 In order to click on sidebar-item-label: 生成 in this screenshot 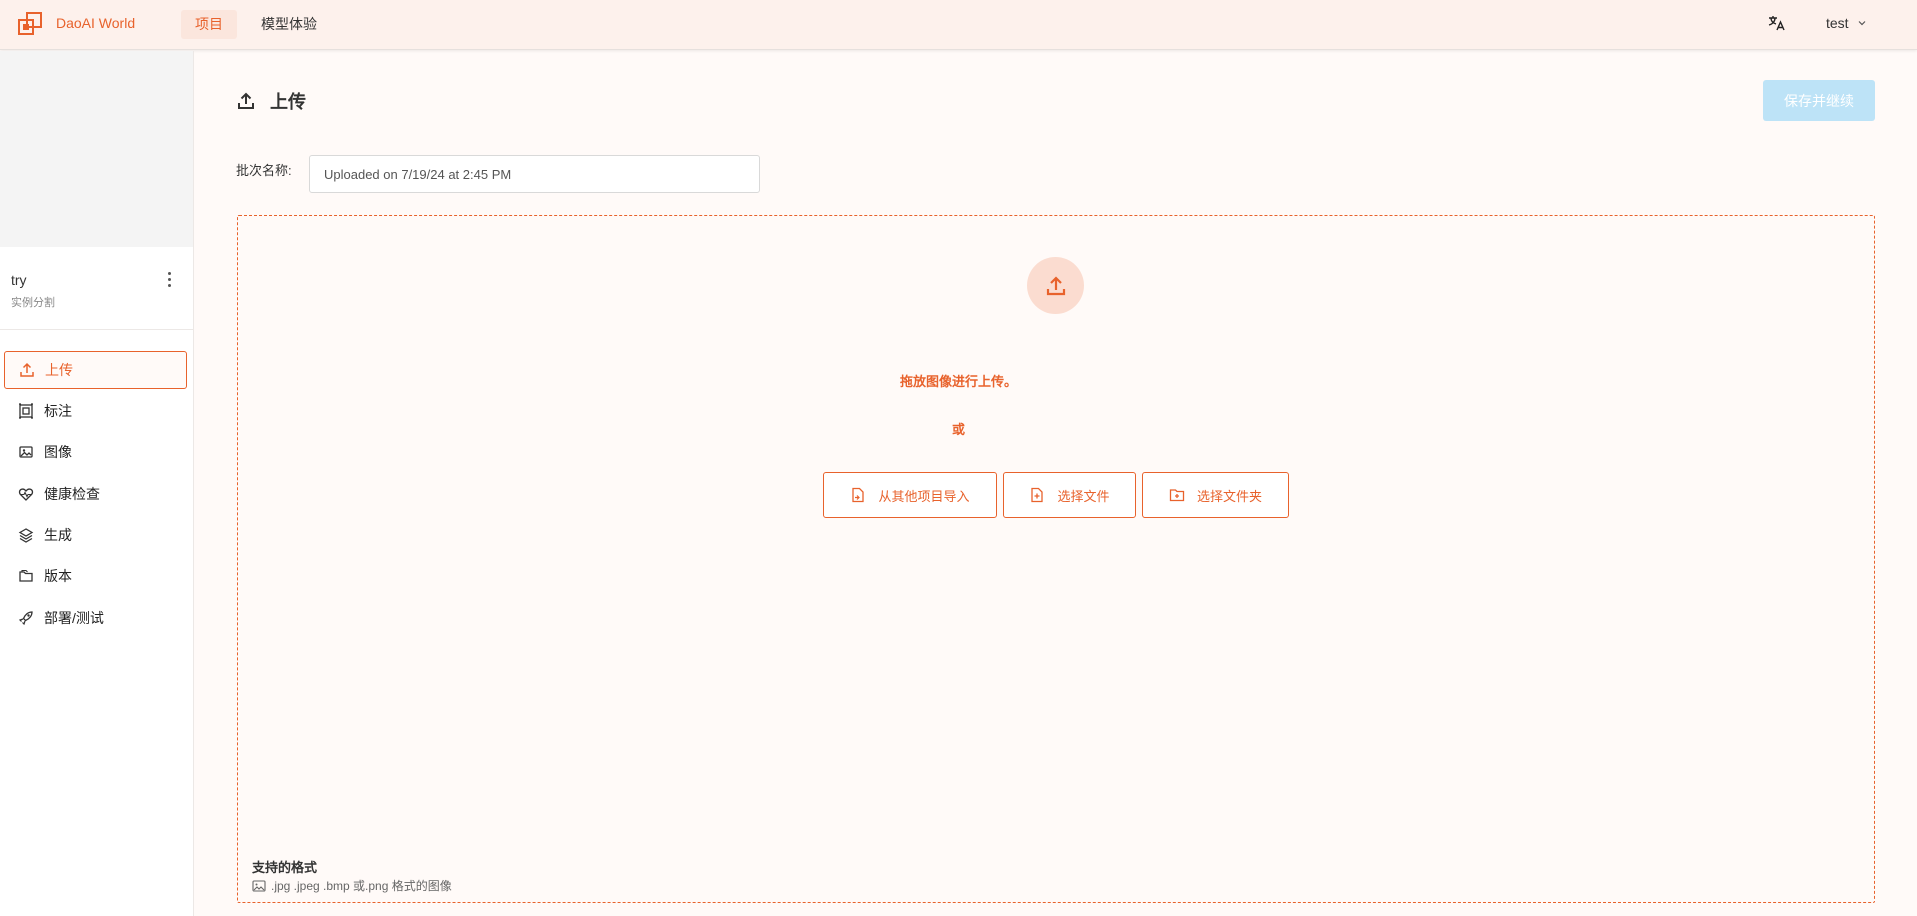, I will do `click(58, 535)`.